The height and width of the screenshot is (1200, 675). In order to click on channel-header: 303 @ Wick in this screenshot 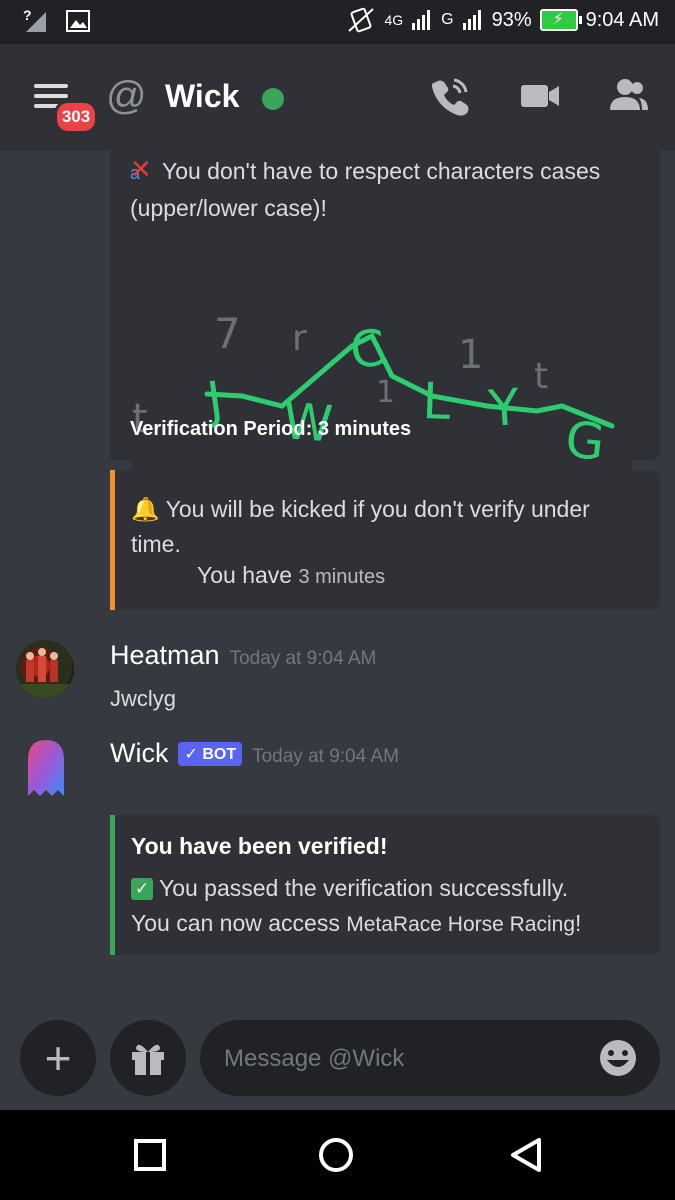, I will do `click(337, 97)`.